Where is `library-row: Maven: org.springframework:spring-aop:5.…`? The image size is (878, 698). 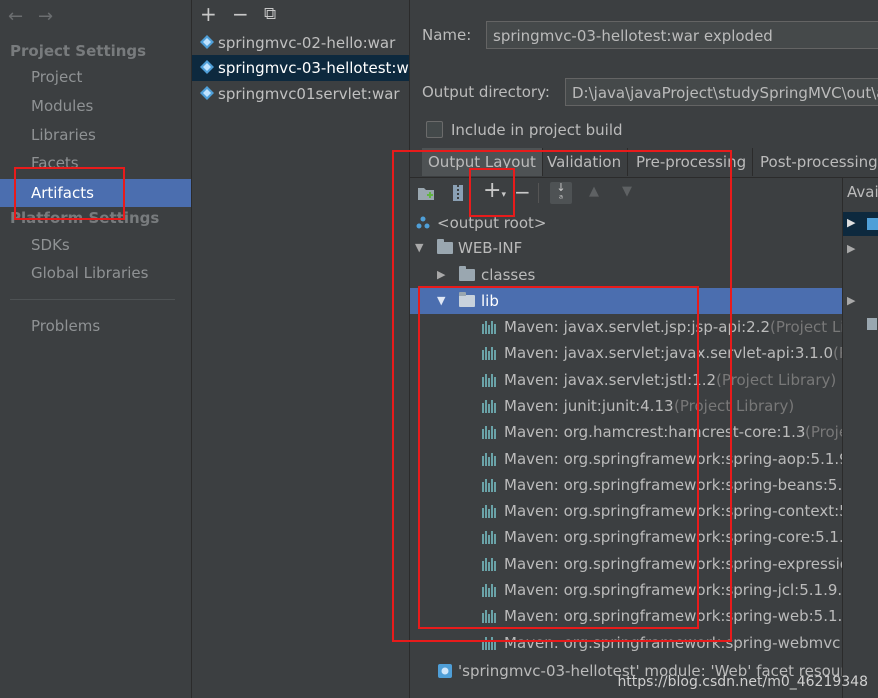 library-row: Maven: org.springframework:spring-aop:5.… is located at coordinates (626, 459).